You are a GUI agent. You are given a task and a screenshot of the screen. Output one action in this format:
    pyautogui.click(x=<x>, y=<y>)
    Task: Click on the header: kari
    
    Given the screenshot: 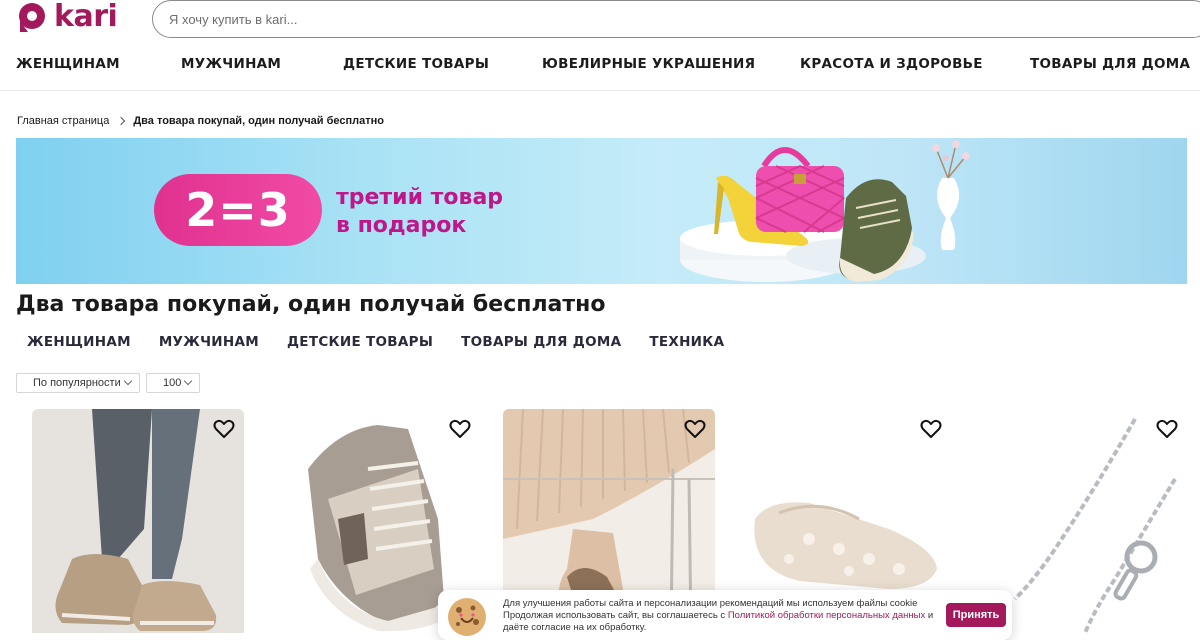 What is the action you would take?
    pyautogui.click(x=600, y=20)
    